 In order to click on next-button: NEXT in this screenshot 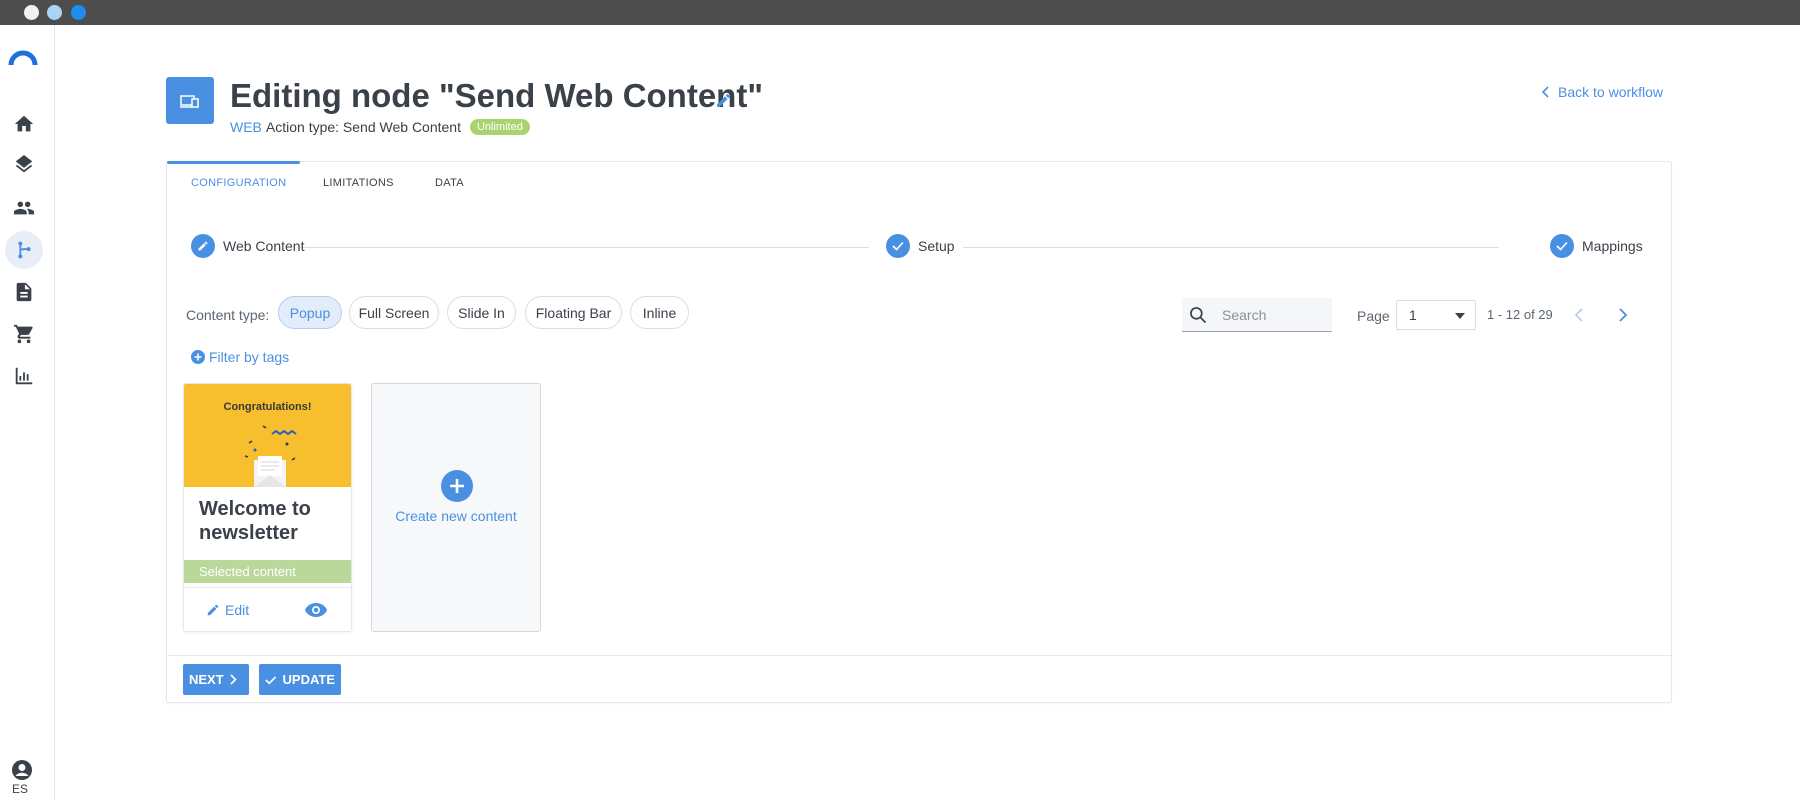, I will do `click(216, 679)`.